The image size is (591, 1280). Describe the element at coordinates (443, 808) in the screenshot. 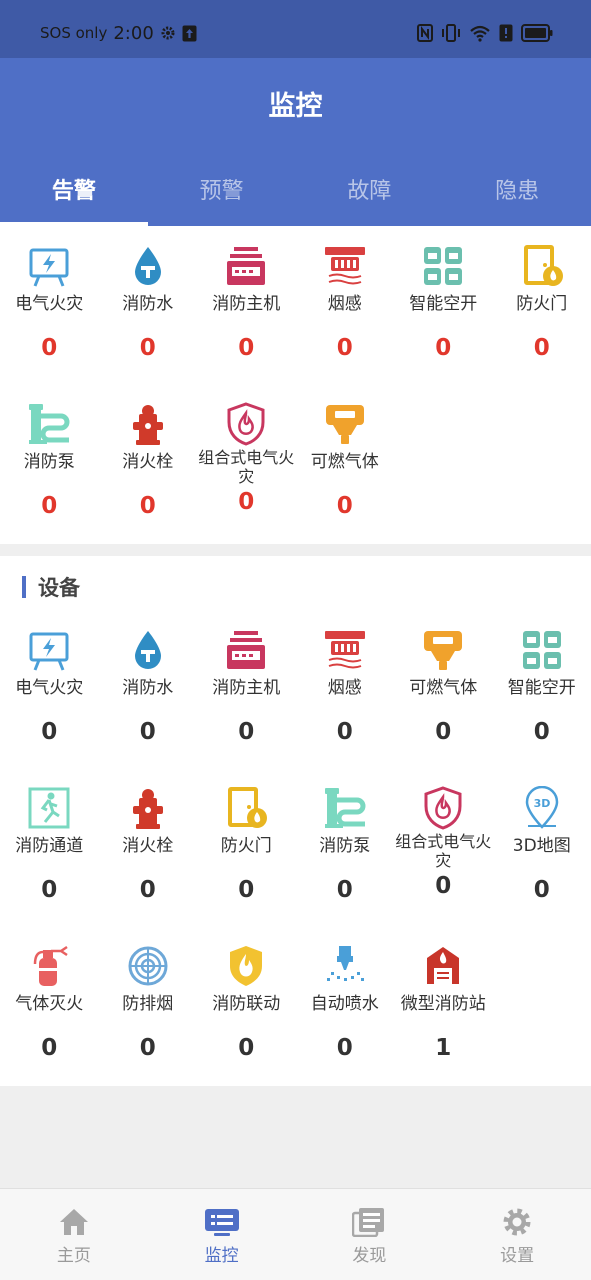

I see `combined-fire-icon` at that location.